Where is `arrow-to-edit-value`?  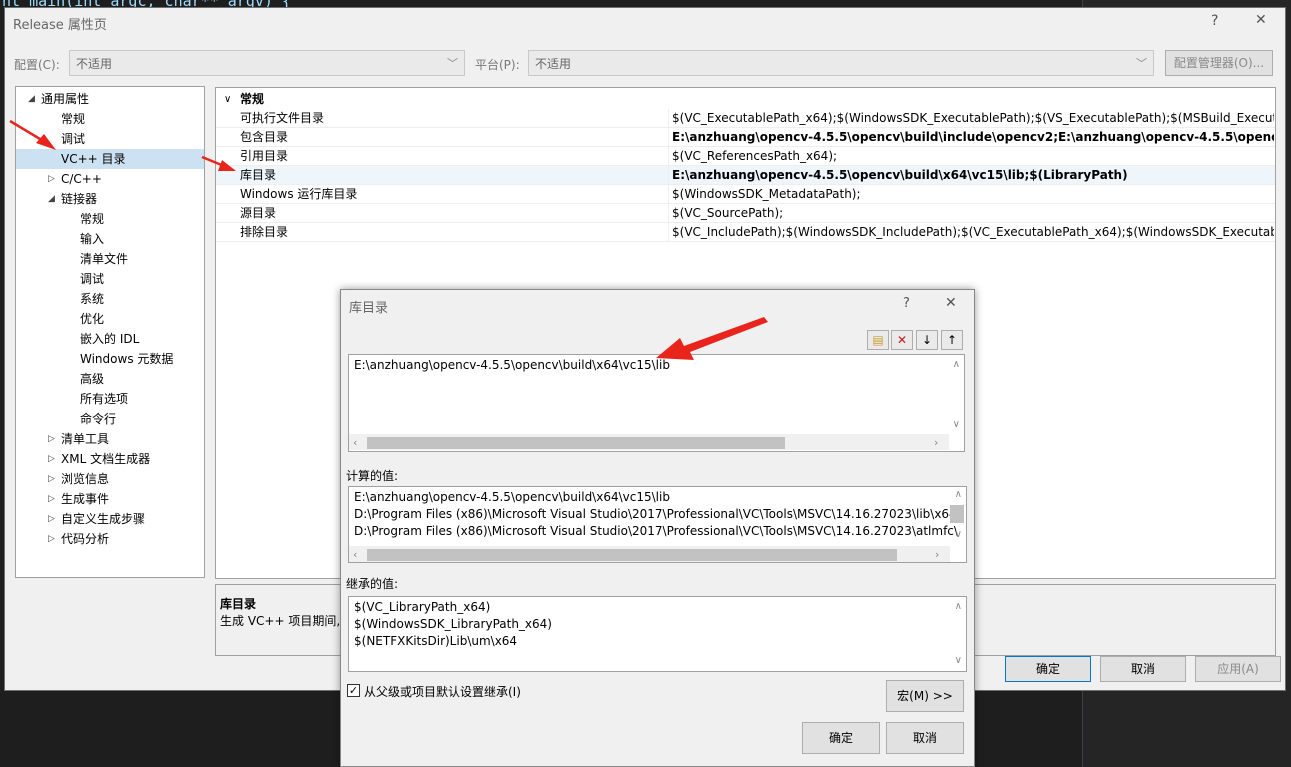
arrow-to-edit-value is located at coordinates (712, 338).